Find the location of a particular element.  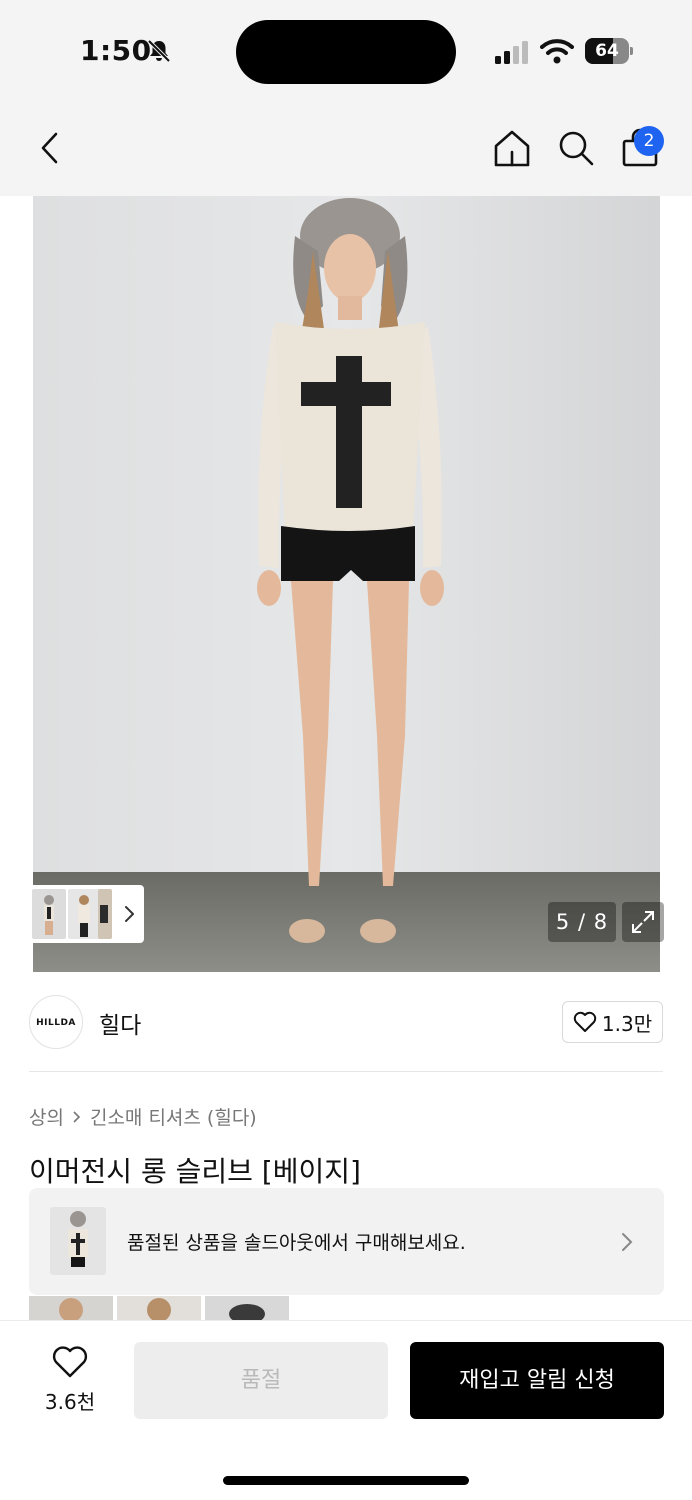

search-button is located at coordinates (576, 148).